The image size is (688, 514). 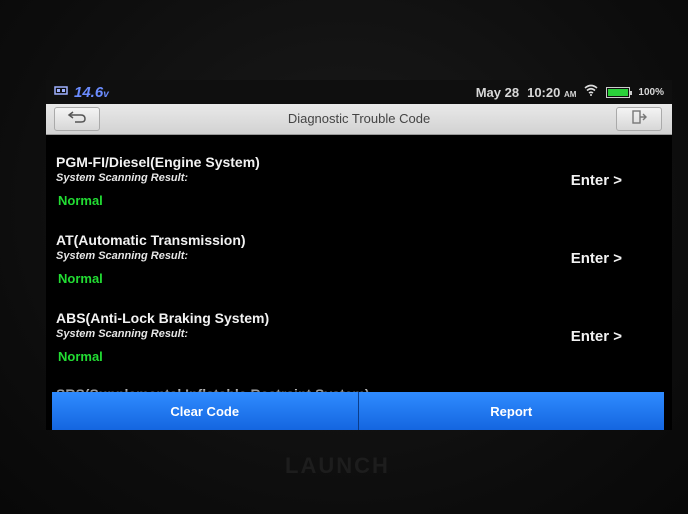 I want to click on system-name: AT(Automatic Transmission), so click(x=151, y=240).